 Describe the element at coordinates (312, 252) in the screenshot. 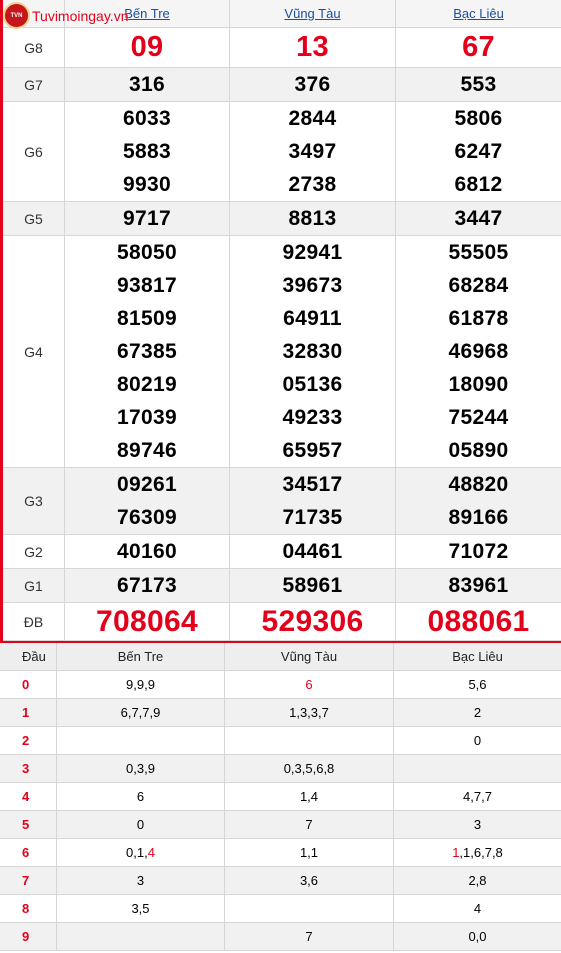

I see `prize-number: 92941` at that location.